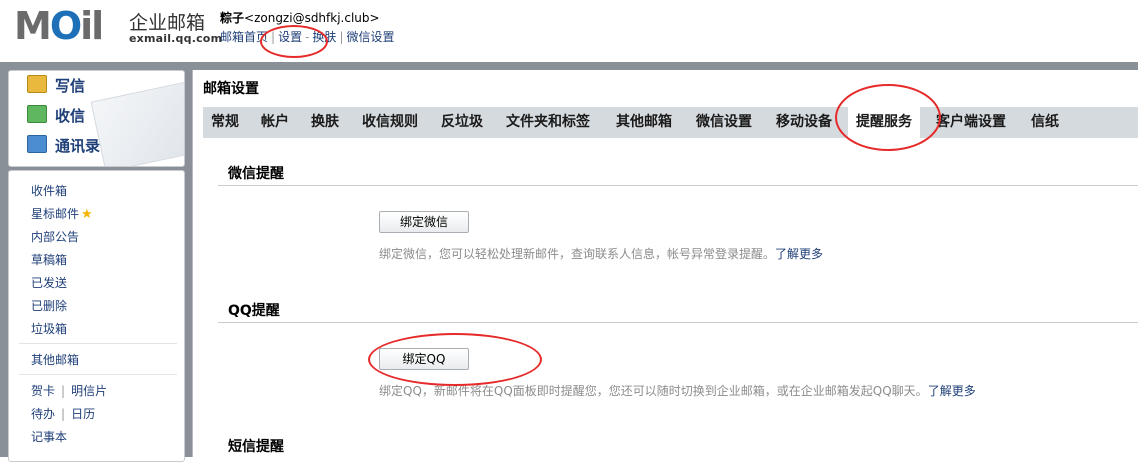  I want to click on wechat-description: 绑定微信，您可以轻松处理新邮件，查询联系人信息，帐号异常登录提醒。了解更多, so click(601, 253).